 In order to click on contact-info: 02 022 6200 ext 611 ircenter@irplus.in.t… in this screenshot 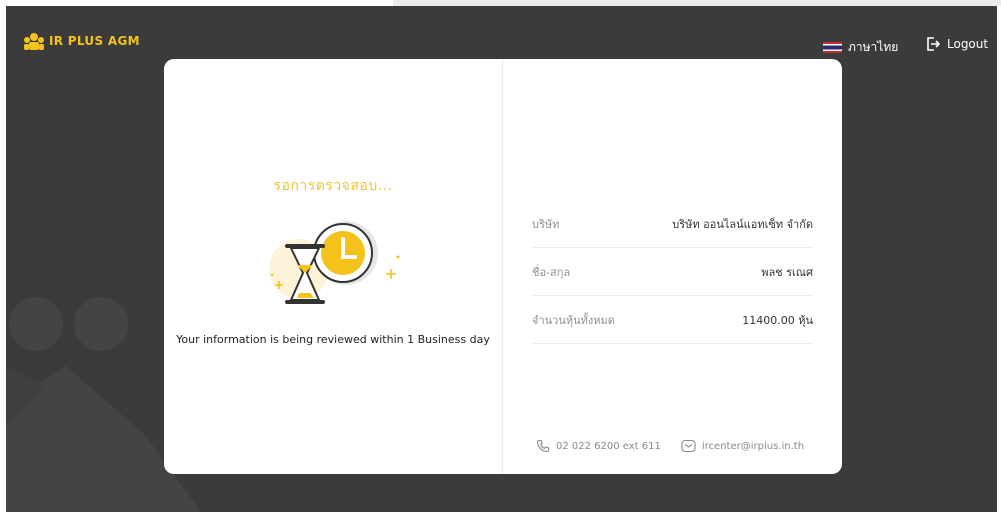, I will do `click(670, 446)`.